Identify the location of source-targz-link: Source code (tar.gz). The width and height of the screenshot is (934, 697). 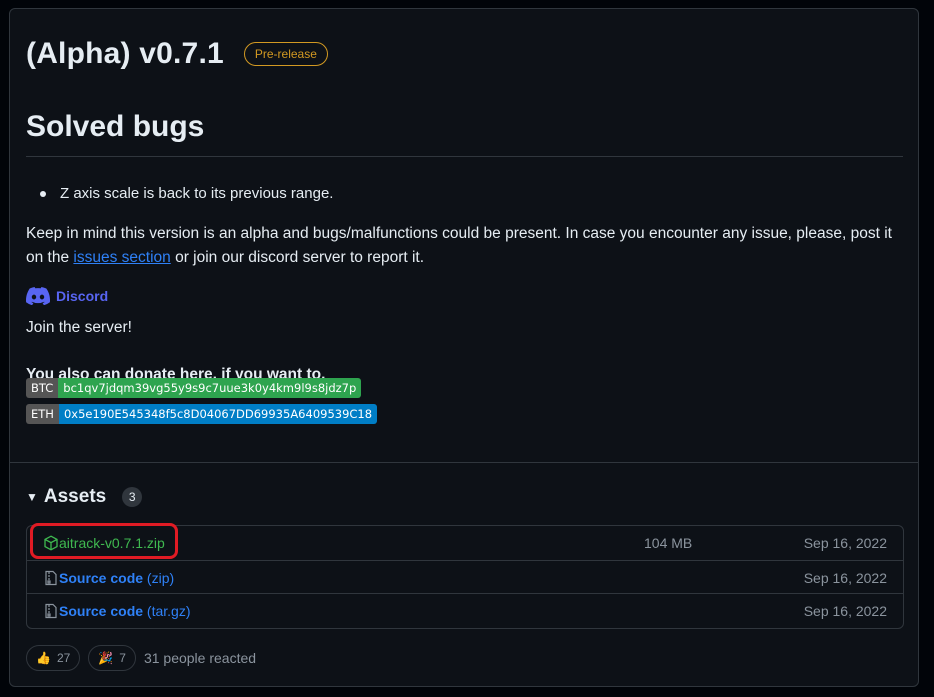
(125, 611).